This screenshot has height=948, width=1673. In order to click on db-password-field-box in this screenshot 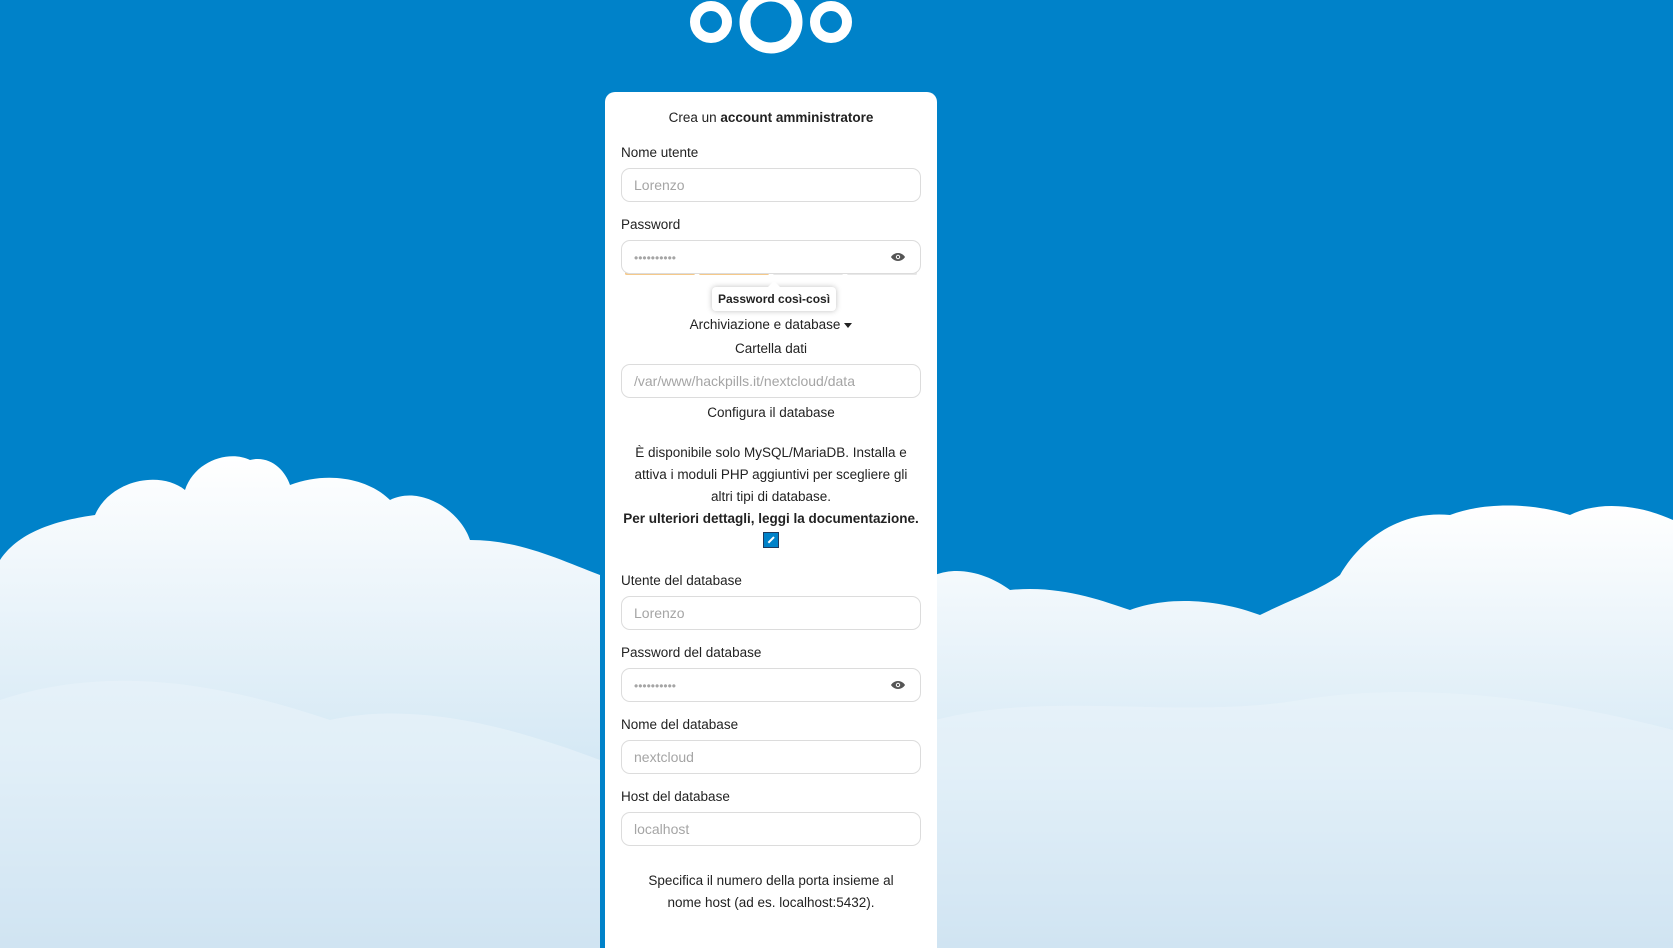, I will do `click(771, 685)`.